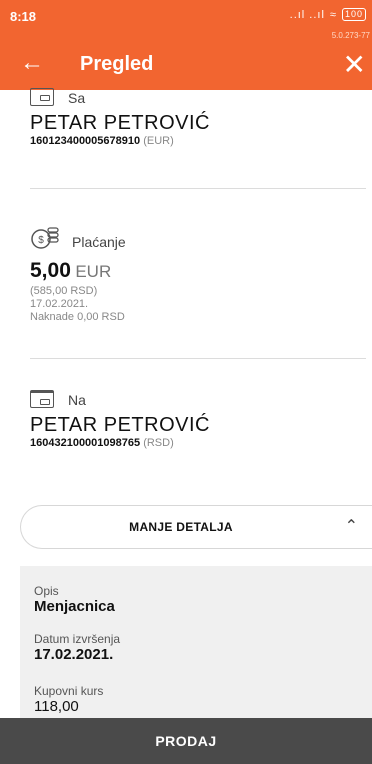 The height and width of the screenshot is (764, 372). I want to click on from-account-number: 160123400005678910, so click(85, 141).